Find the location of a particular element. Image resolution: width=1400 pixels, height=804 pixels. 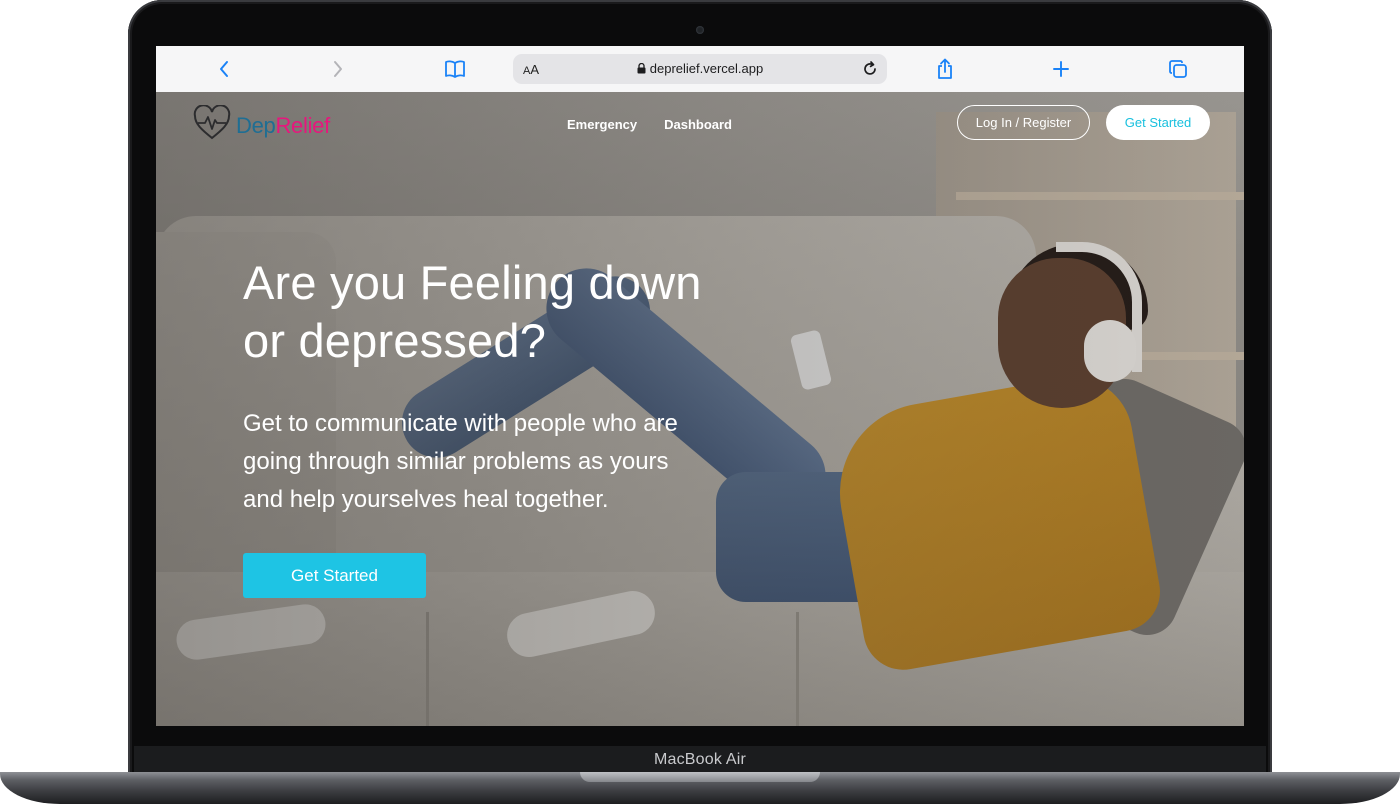

nav-link-dashboard: Dashboard is located at coordinates (698, 124).